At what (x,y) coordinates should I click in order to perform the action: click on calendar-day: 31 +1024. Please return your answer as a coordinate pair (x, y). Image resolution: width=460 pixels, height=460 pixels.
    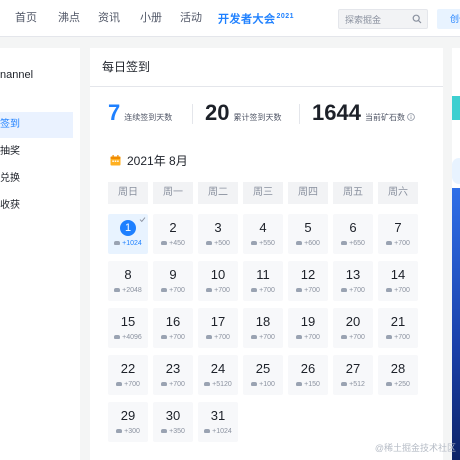
    Looking at the image, I should click on (218, 422).